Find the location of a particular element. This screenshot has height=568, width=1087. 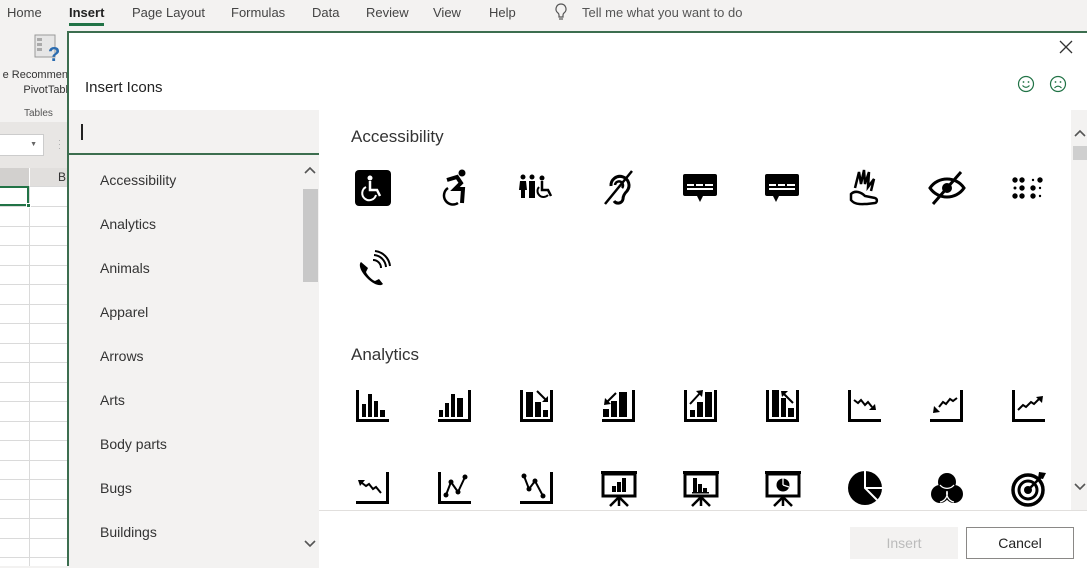

close-icon is located at coordinates (1066, 47).